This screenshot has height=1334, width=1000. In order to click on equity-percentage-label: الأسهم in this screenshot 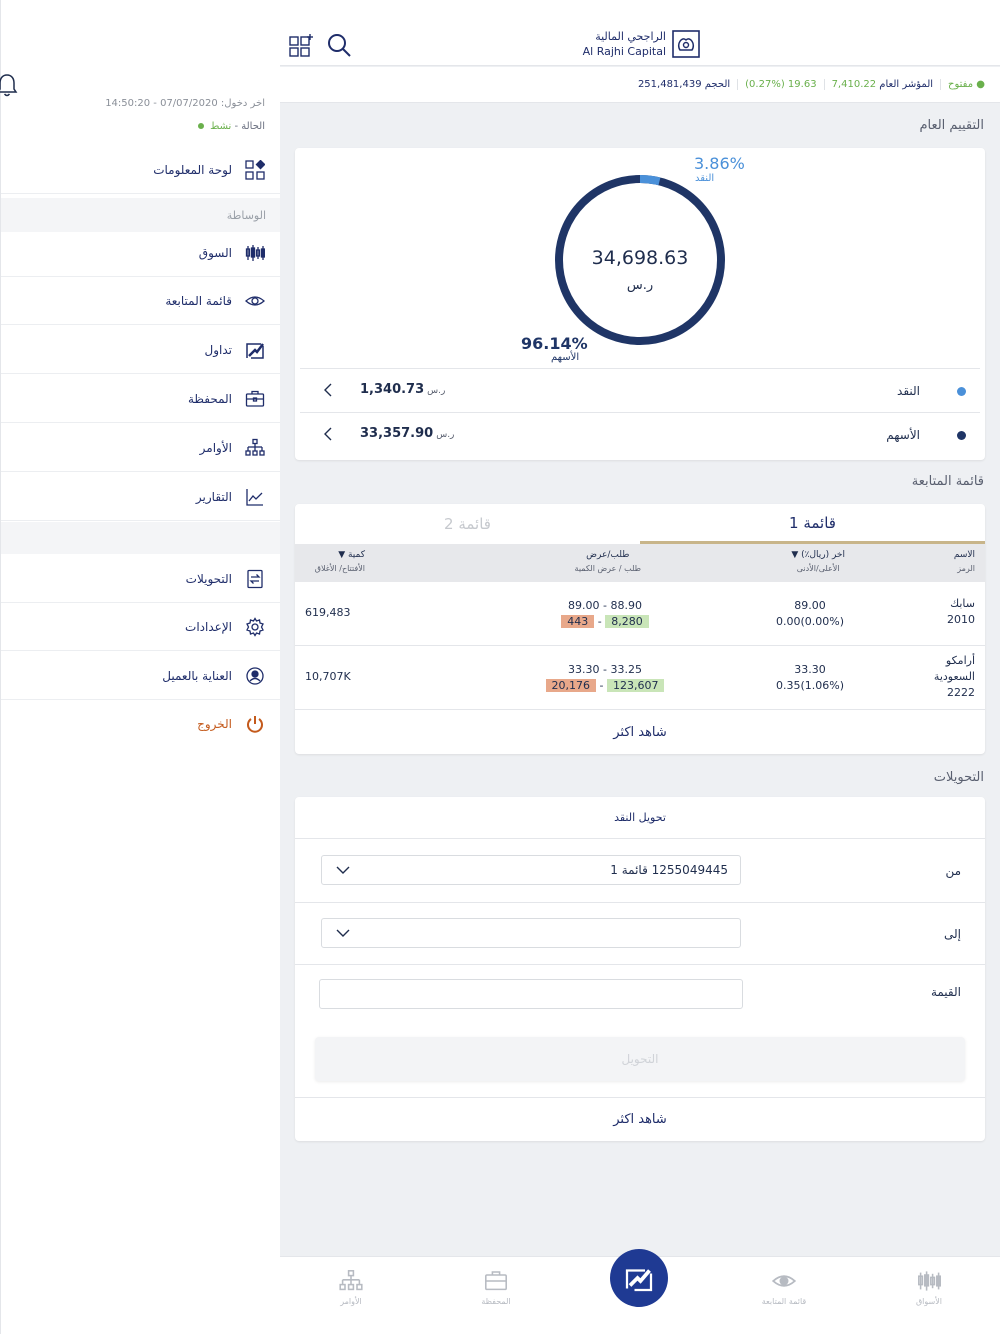, I will do `click(565, 357)`.